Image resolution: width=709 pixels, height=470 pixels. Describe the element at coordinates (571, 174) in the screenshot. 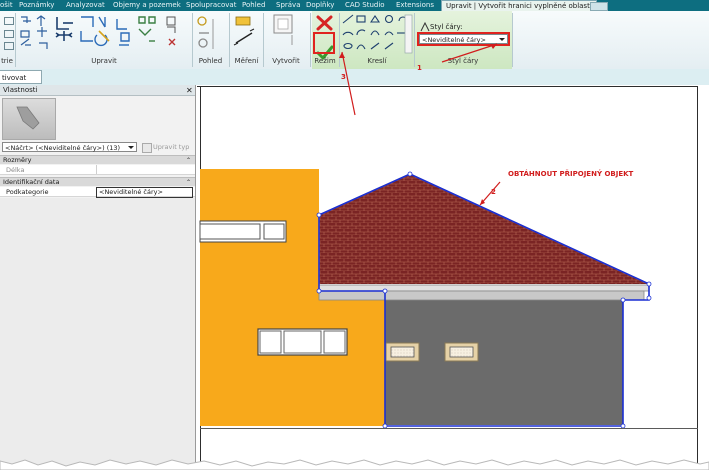

I see `annotation-trace-attached: OBTÁHNOUT PŘIPOJENÝ OBJEKT` at that location.